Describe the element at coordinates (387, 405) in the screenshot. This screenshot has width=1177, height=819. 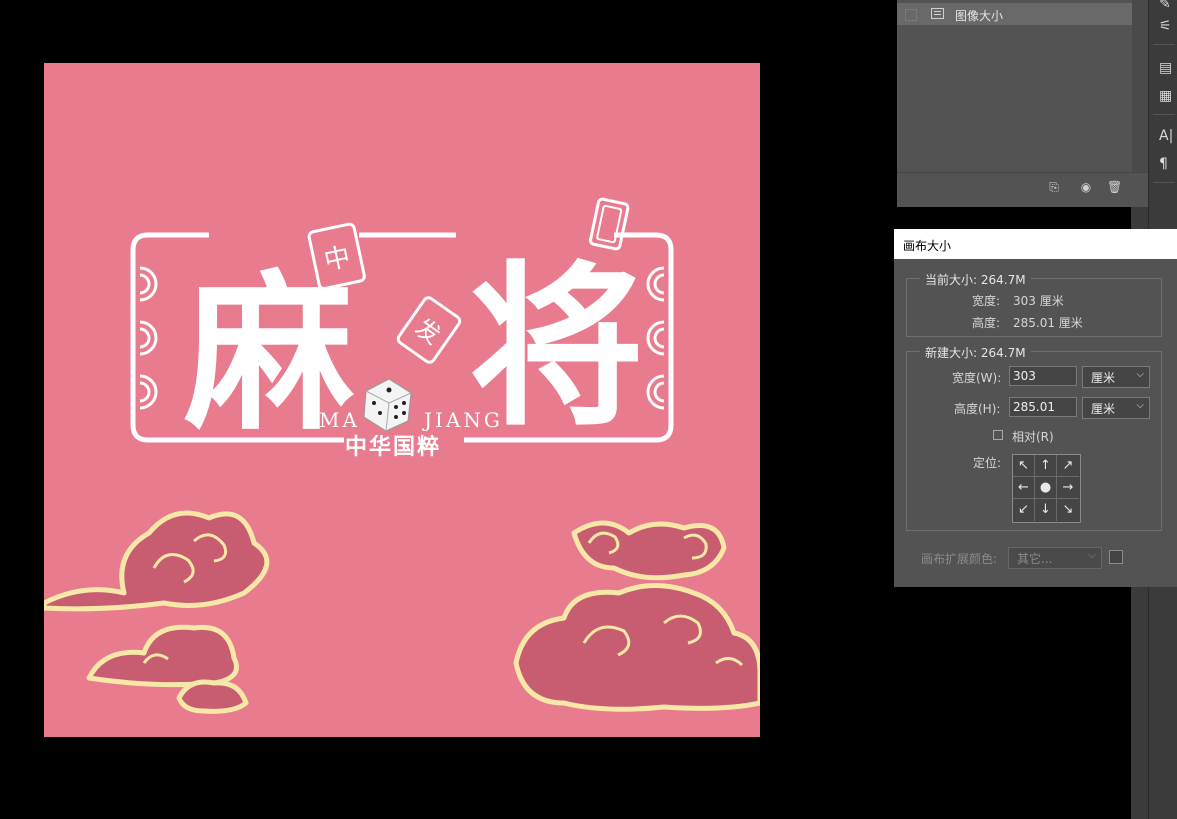
I see `dice-icon` at that location.